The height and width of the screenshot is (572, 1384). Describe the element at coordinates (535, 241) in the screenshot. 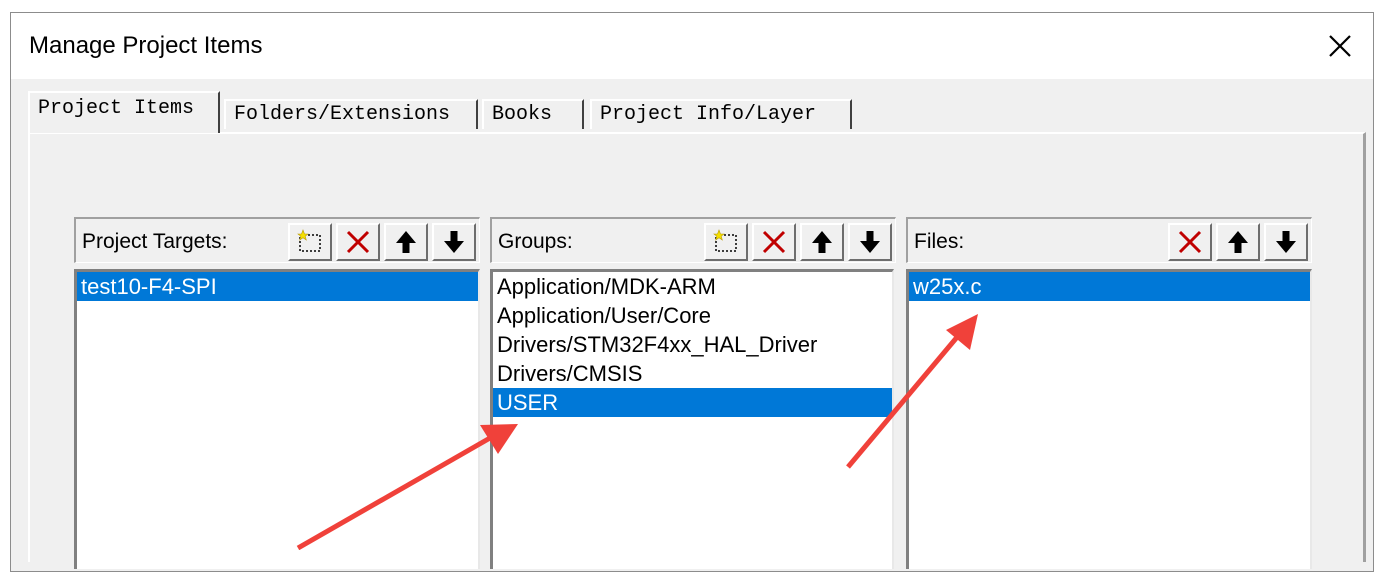

I see `groups-label: Groups:` at that location.